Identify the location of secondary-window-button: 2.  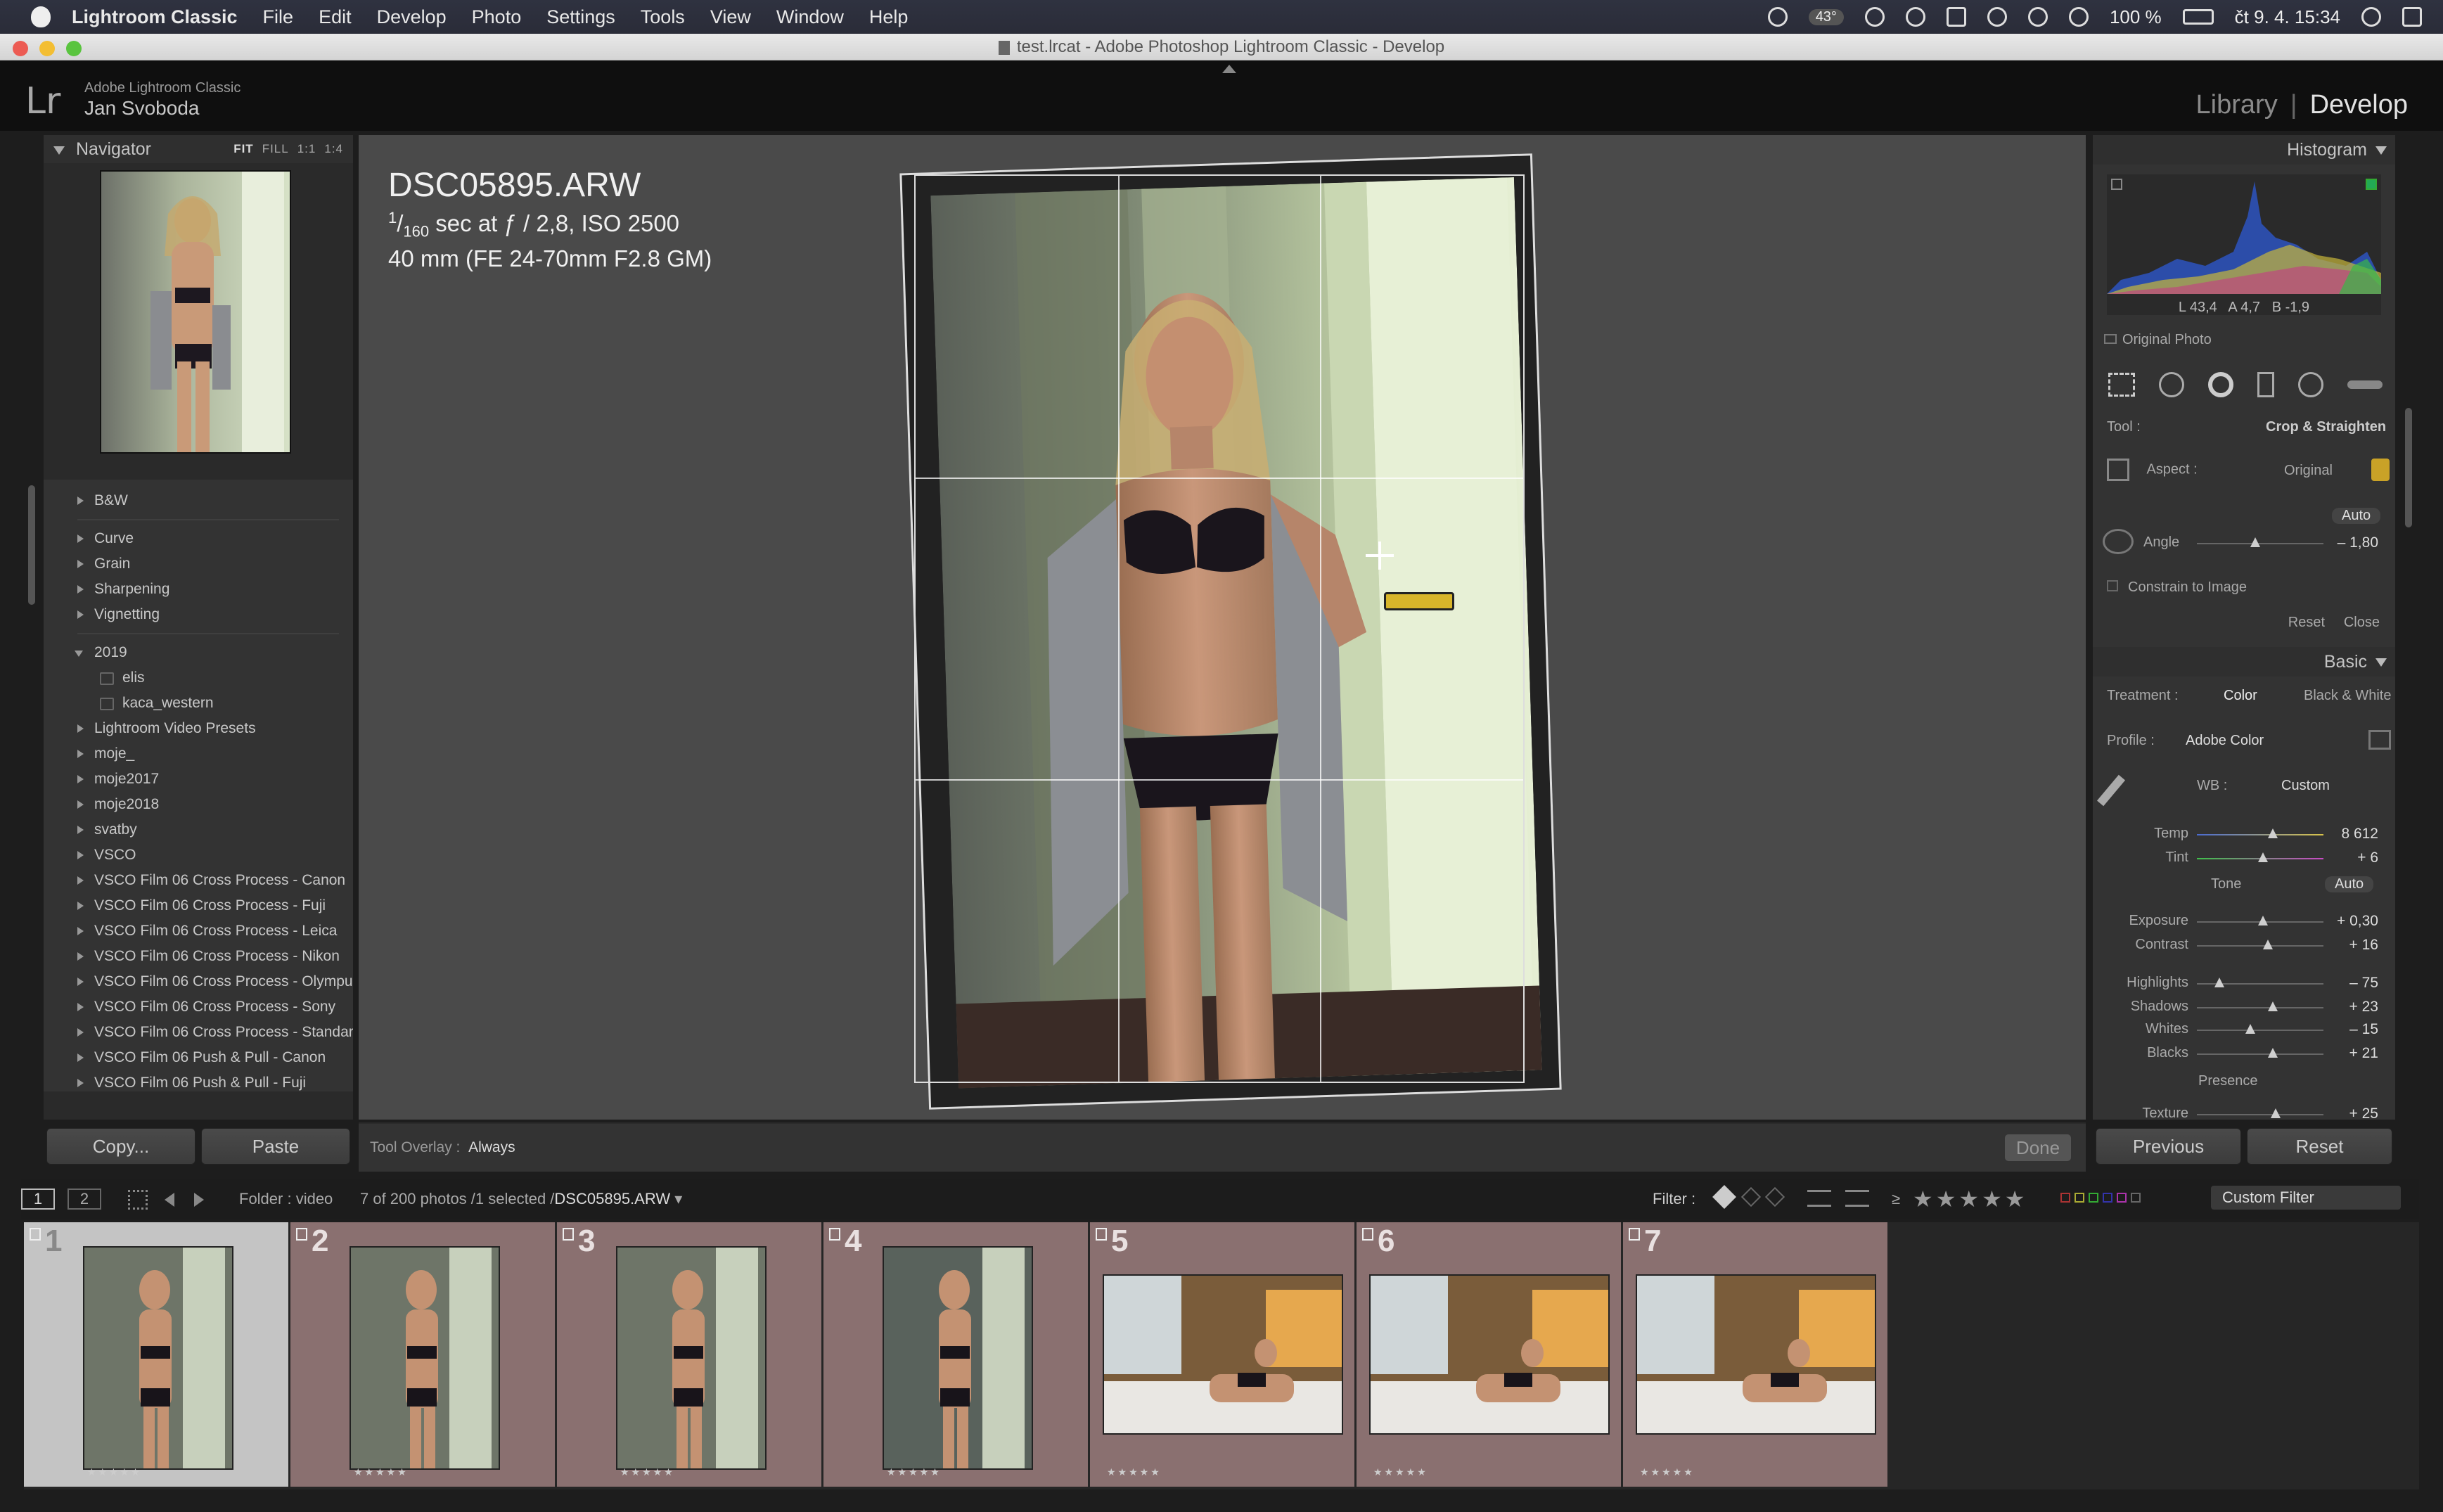
(84, 1199).